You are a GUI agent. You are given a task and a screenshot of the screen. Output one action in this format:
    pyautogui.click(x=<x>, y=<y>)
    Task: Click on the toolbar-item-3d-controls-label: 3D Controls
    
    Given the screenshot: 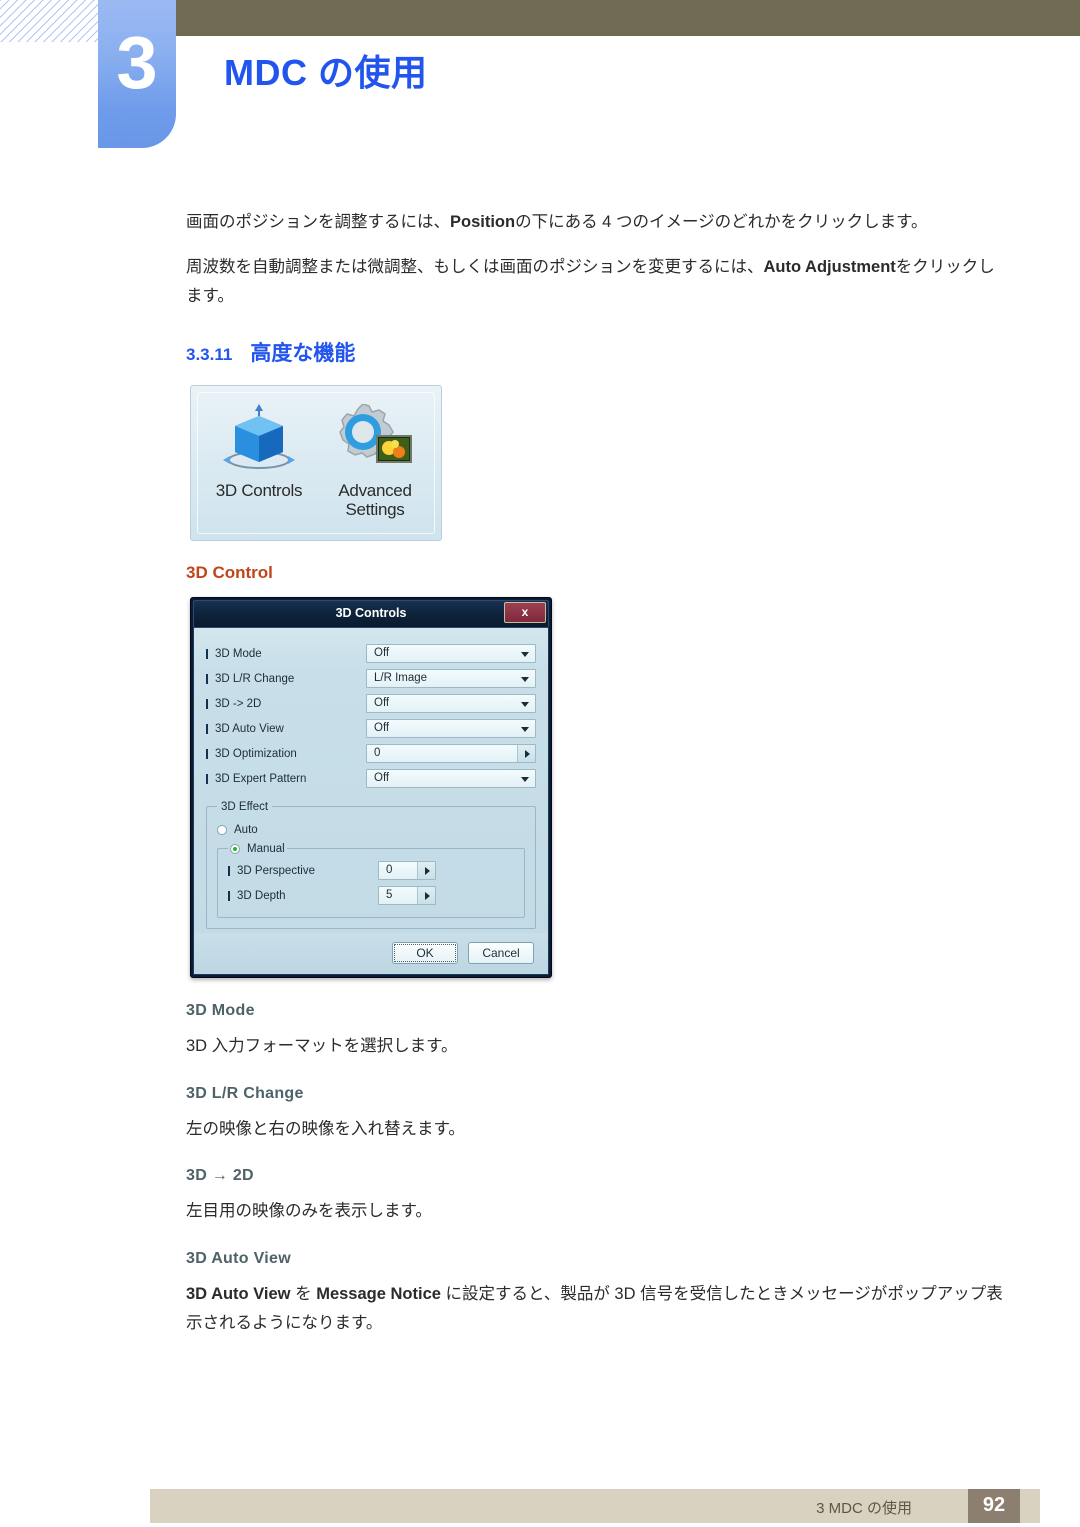 What is the action you would take?
    pyautogui.click(x=259, y=490)
    